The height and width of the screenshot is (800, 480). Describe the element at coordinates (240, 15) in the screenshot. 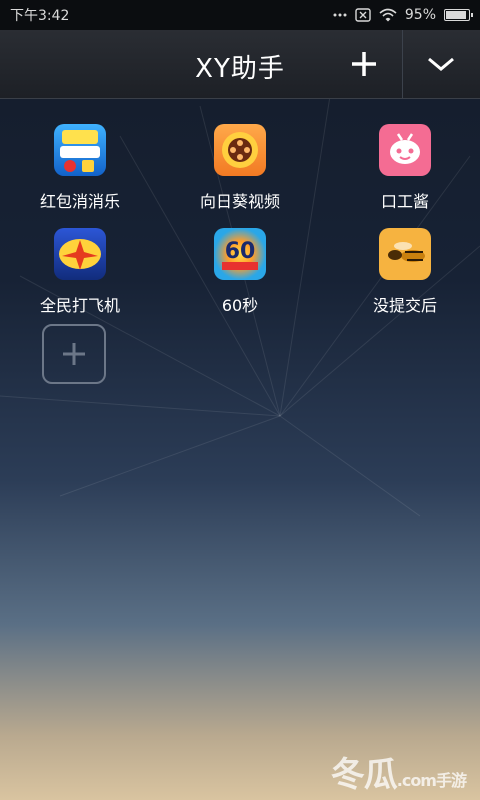

I see `status-bar: 下午3:42 95%` at that location.